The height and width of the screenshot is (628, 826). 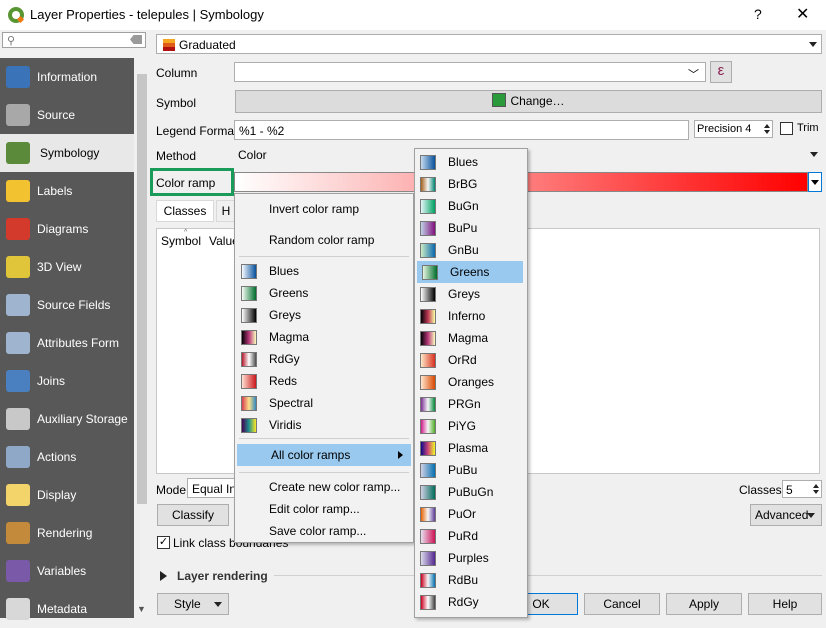 I want to click on menu-item-ramp-spectral: Spectral, so click(x=324, y=403).